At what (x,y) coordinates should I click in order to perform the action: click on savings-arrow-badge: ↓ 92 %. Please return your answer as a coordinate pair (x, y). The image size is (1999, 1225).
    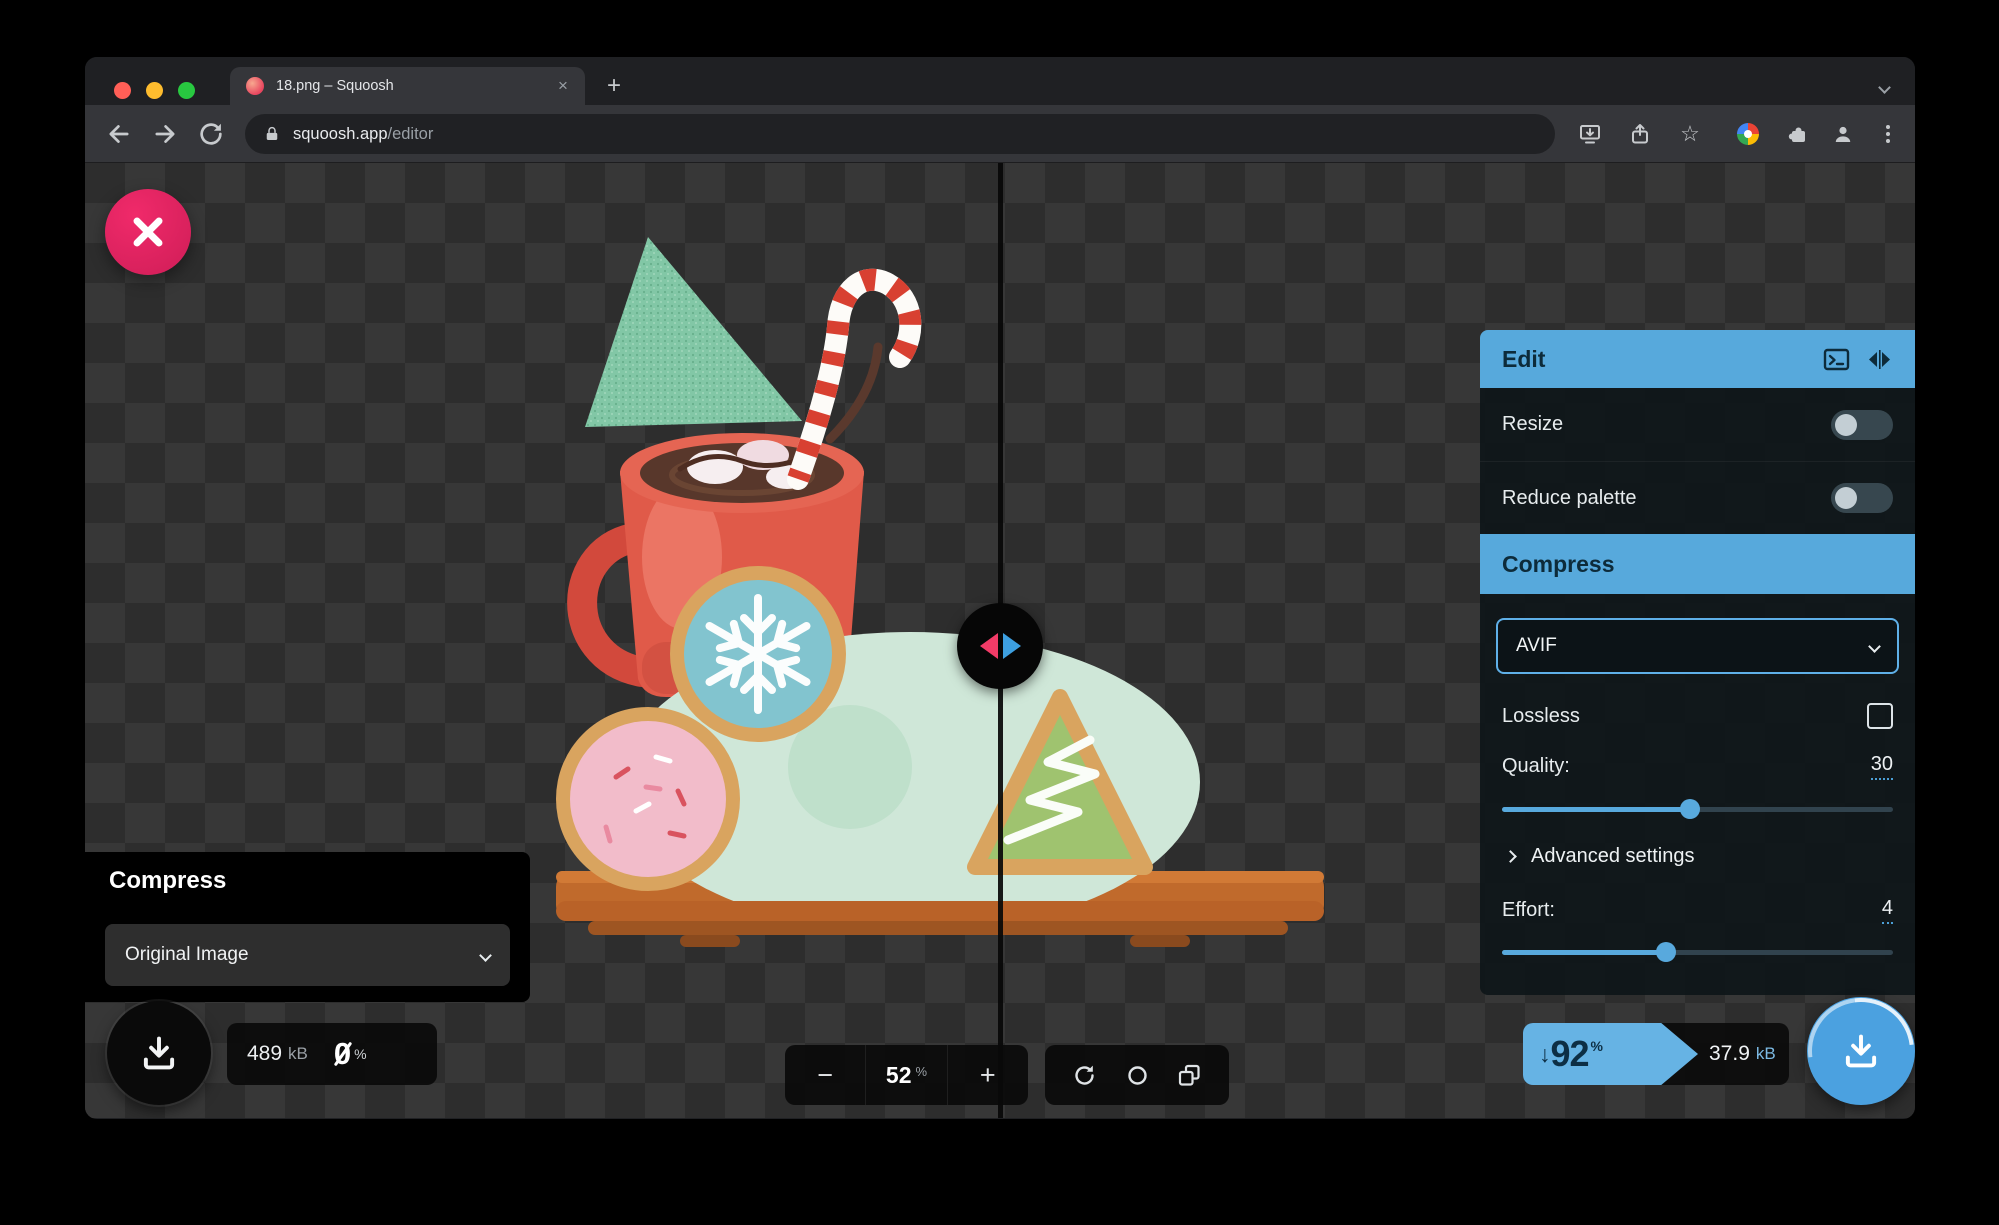
    Looking at the image, I should click on (1610, 1054).